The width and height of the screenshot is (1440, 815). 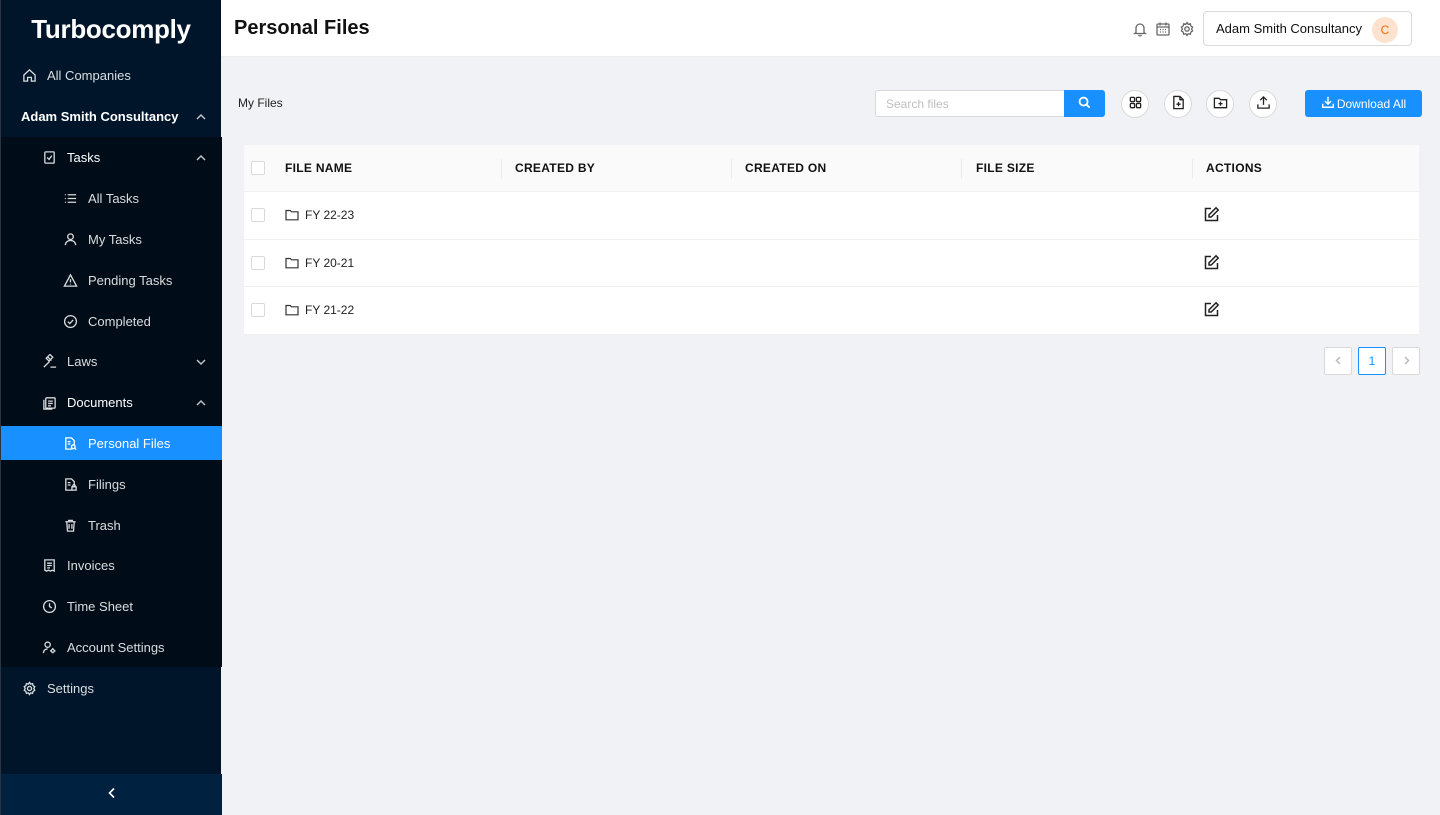 What do you see at coordinates (1363, 103) in the screenshot?
I see `download-all-button: Download All` at bounding box center [1363, 103].